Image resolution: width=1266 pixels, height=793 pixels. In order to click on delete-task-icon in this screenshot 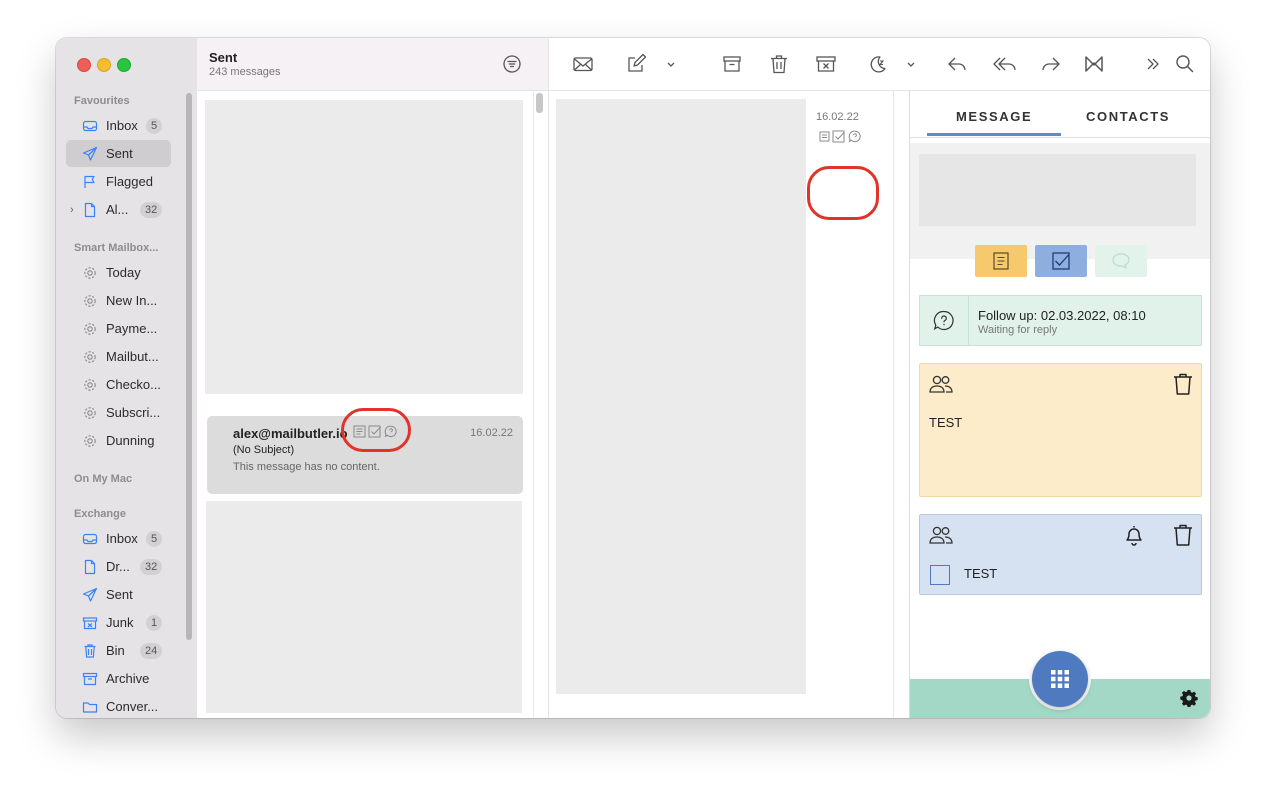, I will do `click(1183, 535)`.